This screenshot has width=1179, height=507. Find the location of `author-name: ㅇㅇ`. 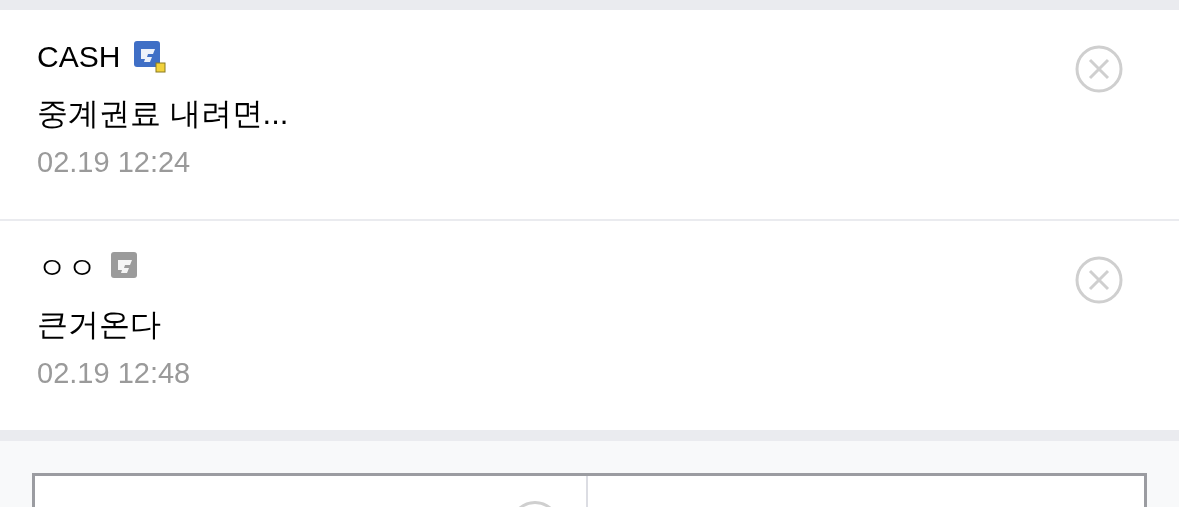

author-name: ㅇㅇ is located at coordinates (67, 267).